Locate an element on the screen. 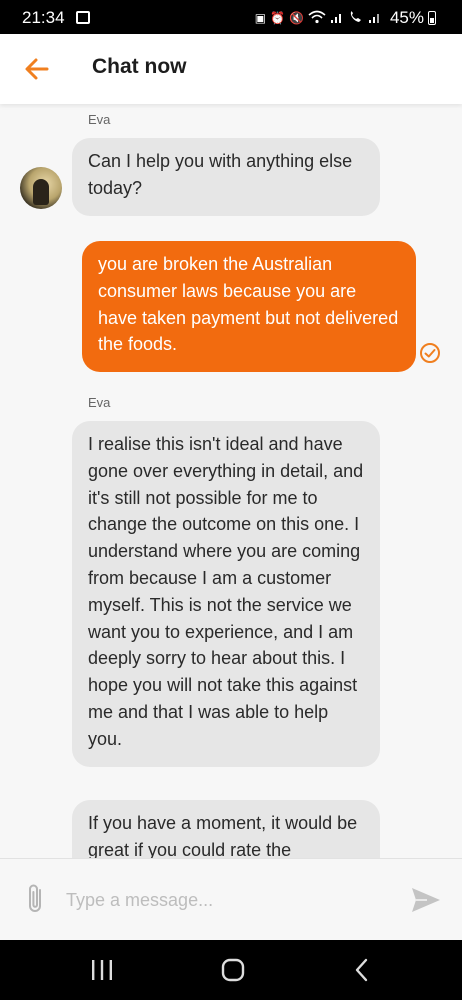  status-icons: ▣ ⏰ 🔇 45% is located at coordinates (345, 18).